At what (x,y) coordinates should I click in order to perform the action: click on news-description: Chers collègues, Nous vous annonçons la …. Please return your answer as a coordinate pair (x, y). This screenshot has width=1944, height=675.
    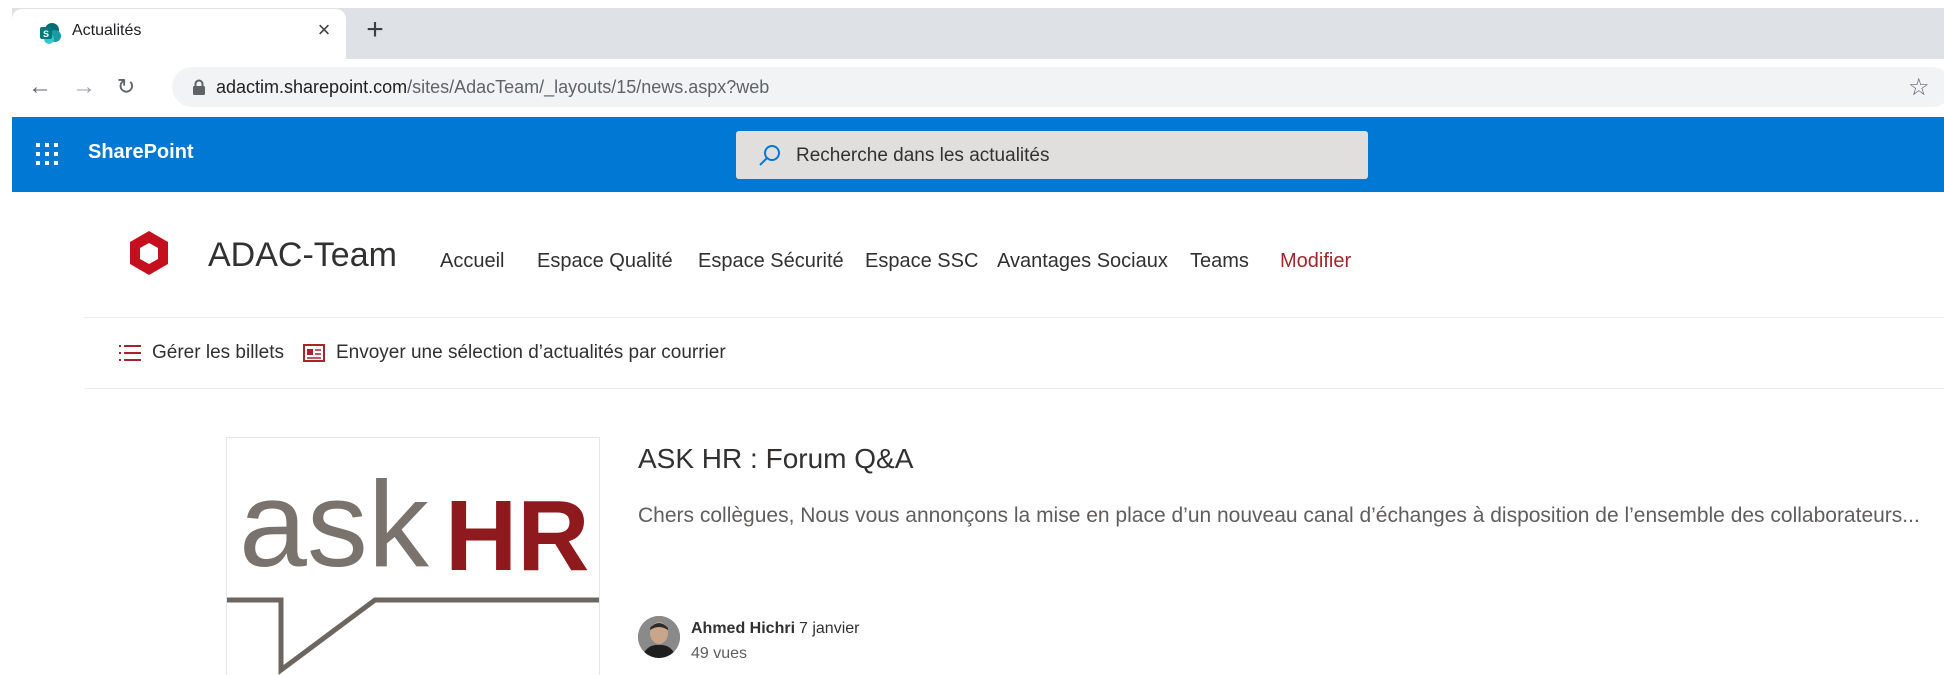
    Looking at the image, I should click on (1279, 515).